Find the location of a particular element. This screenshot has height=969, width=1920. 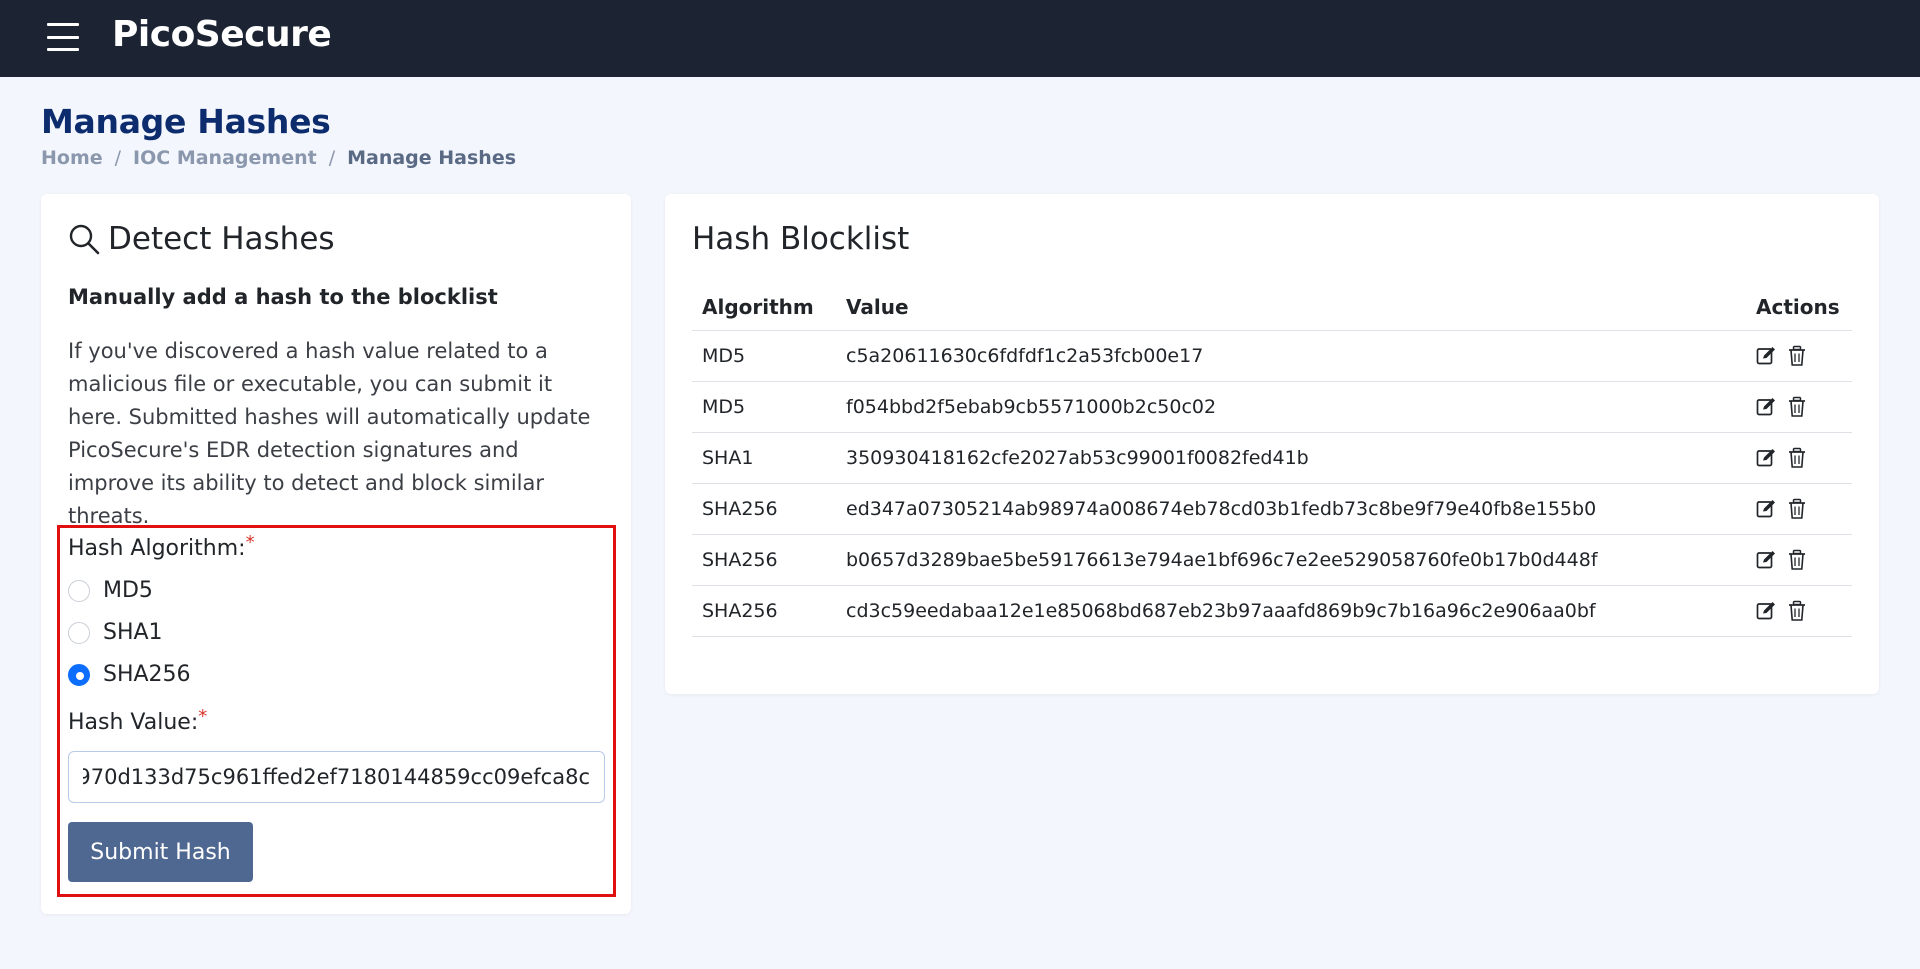

hamburger-menu-icon is located at coordinates (63, 37).